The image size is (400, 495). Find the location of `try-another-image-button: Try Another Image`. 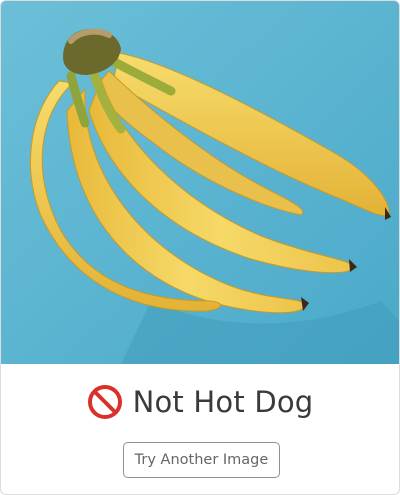

try-another-image-button: Try Another Image is located at coordinates (201, 460).